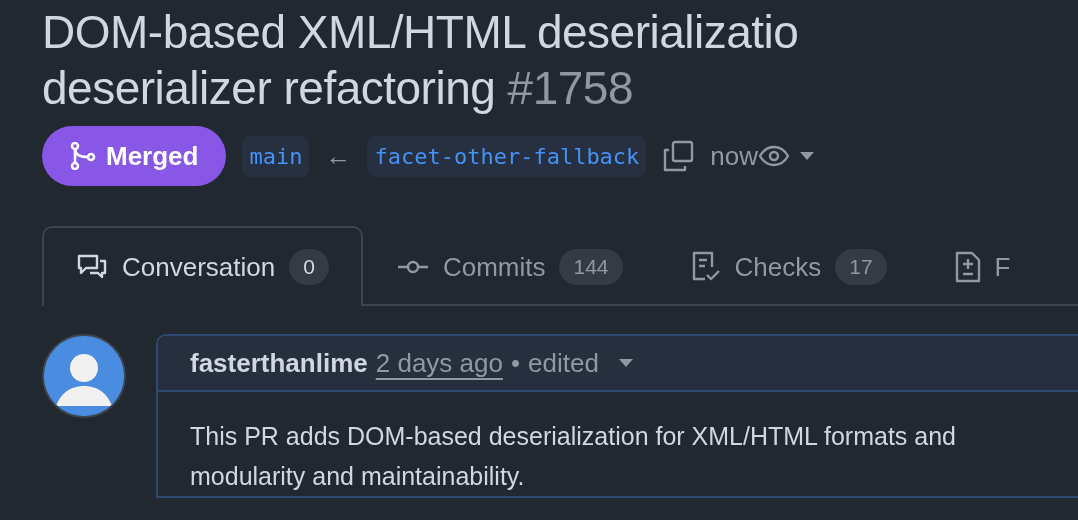  Describe the element at coordinates (412, 267) in the screenshot. I see `commit-icon` at that location.